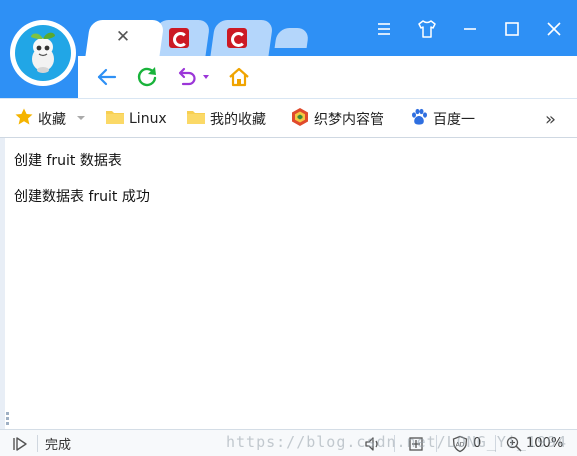  What do you see at coordinates (327, 77) in the screenshot?
I see `navigation-toolbar` at bounding box center [327, 77].